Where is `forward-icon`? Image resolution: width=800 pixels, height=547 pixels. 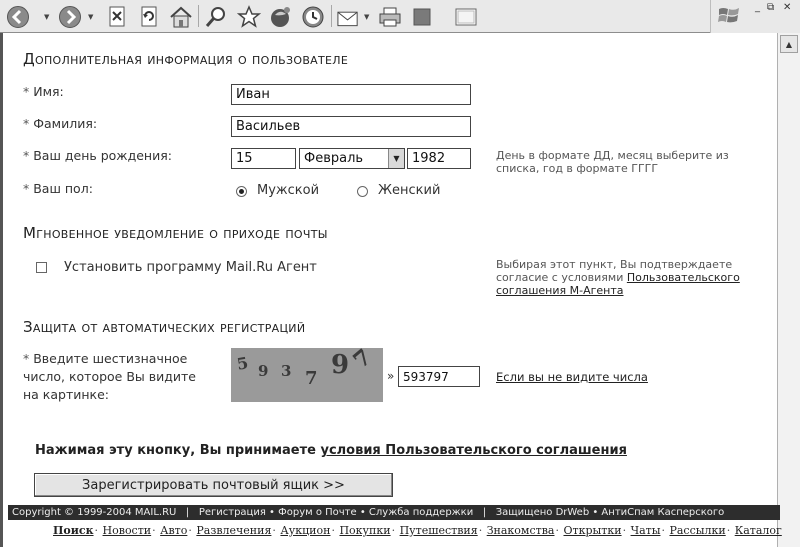 forward-icon is located at coordinates (69, 16).